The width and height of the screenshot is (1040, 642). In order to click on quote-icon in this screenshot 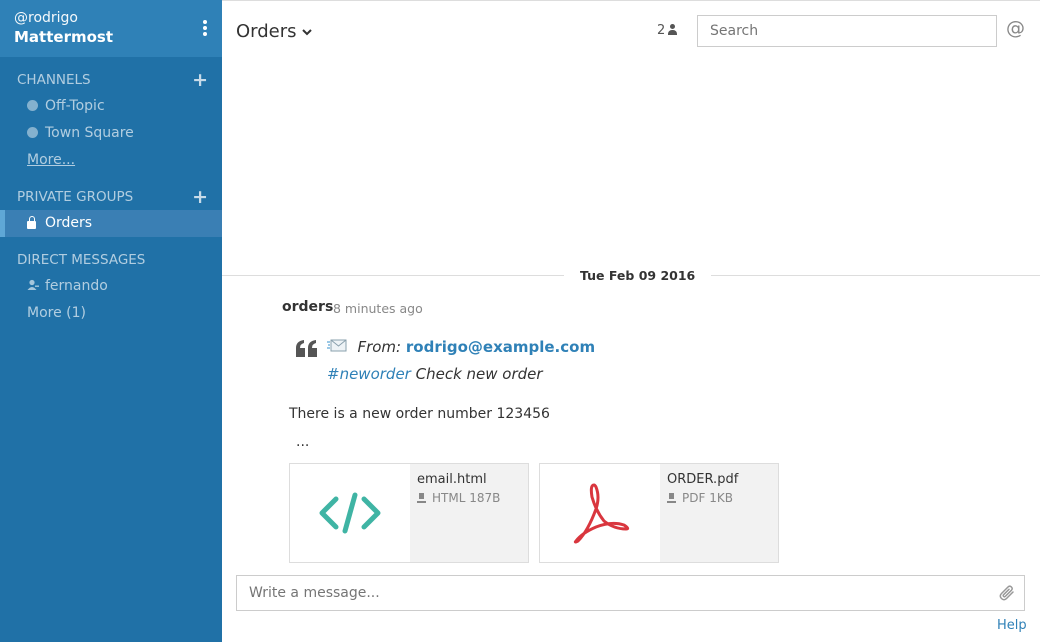, I will do `click(307, 347)`.